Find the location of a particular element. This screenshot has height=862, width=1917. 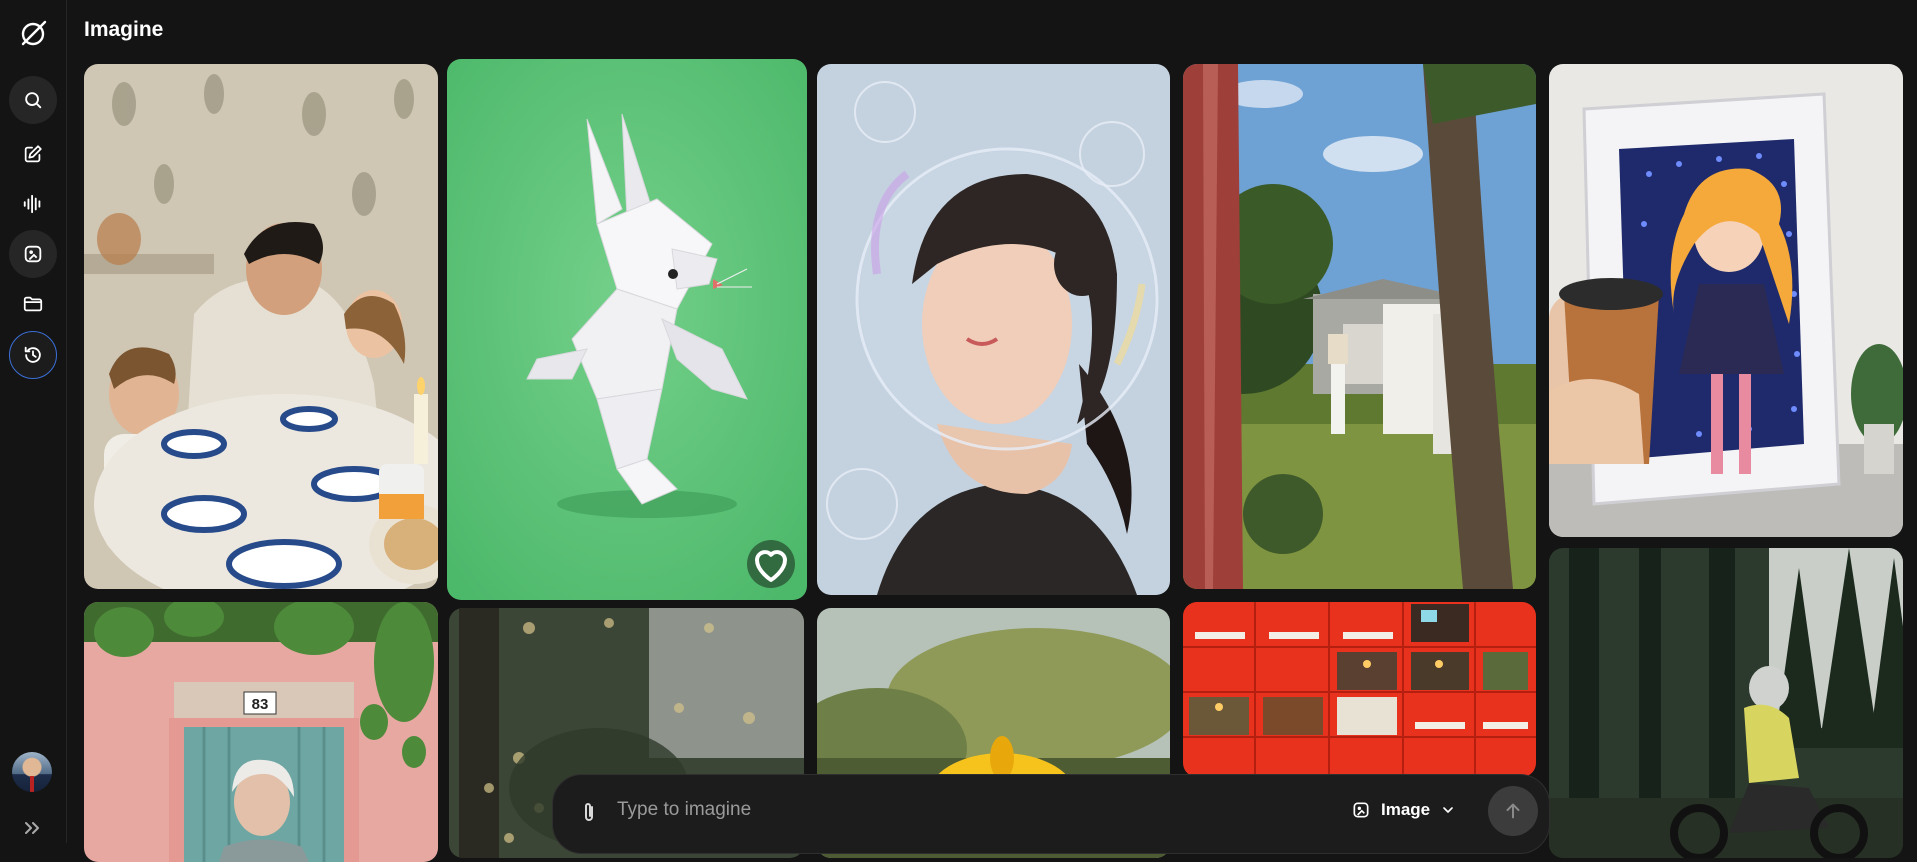

gallery-tile-family-breakfast is located at coordinates (261, 326).